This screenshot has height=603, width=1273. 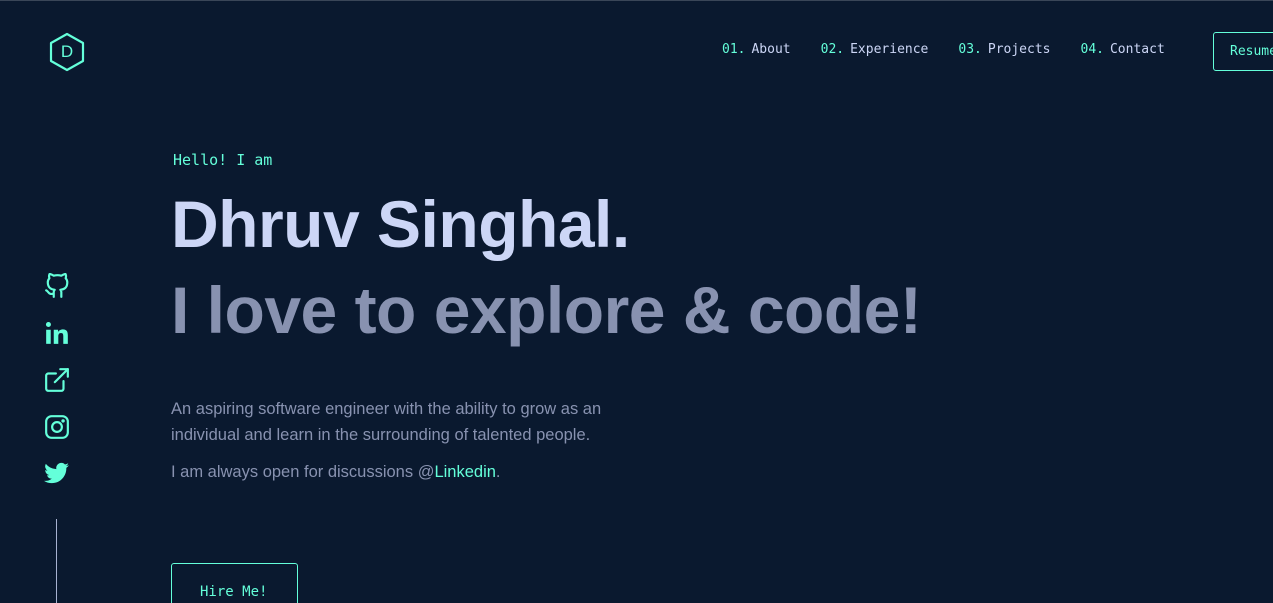 I want to click on twitter-icon, so click(x=57, y=474).